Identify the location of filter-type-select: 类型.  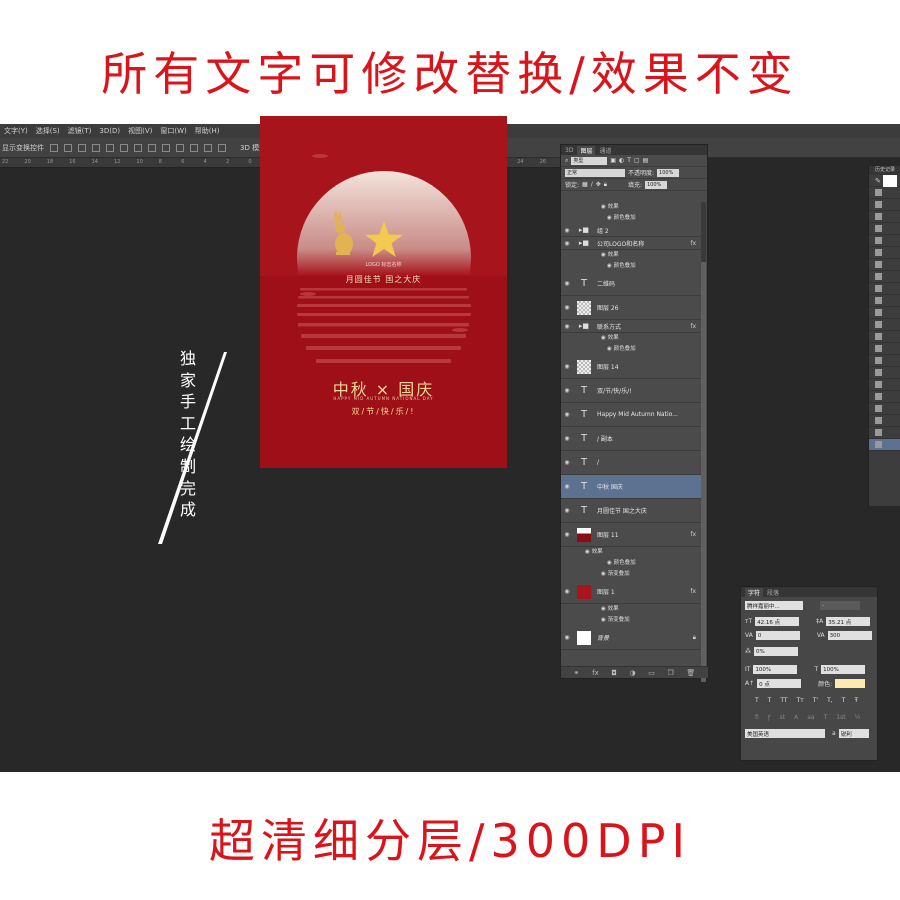
(589, 160).